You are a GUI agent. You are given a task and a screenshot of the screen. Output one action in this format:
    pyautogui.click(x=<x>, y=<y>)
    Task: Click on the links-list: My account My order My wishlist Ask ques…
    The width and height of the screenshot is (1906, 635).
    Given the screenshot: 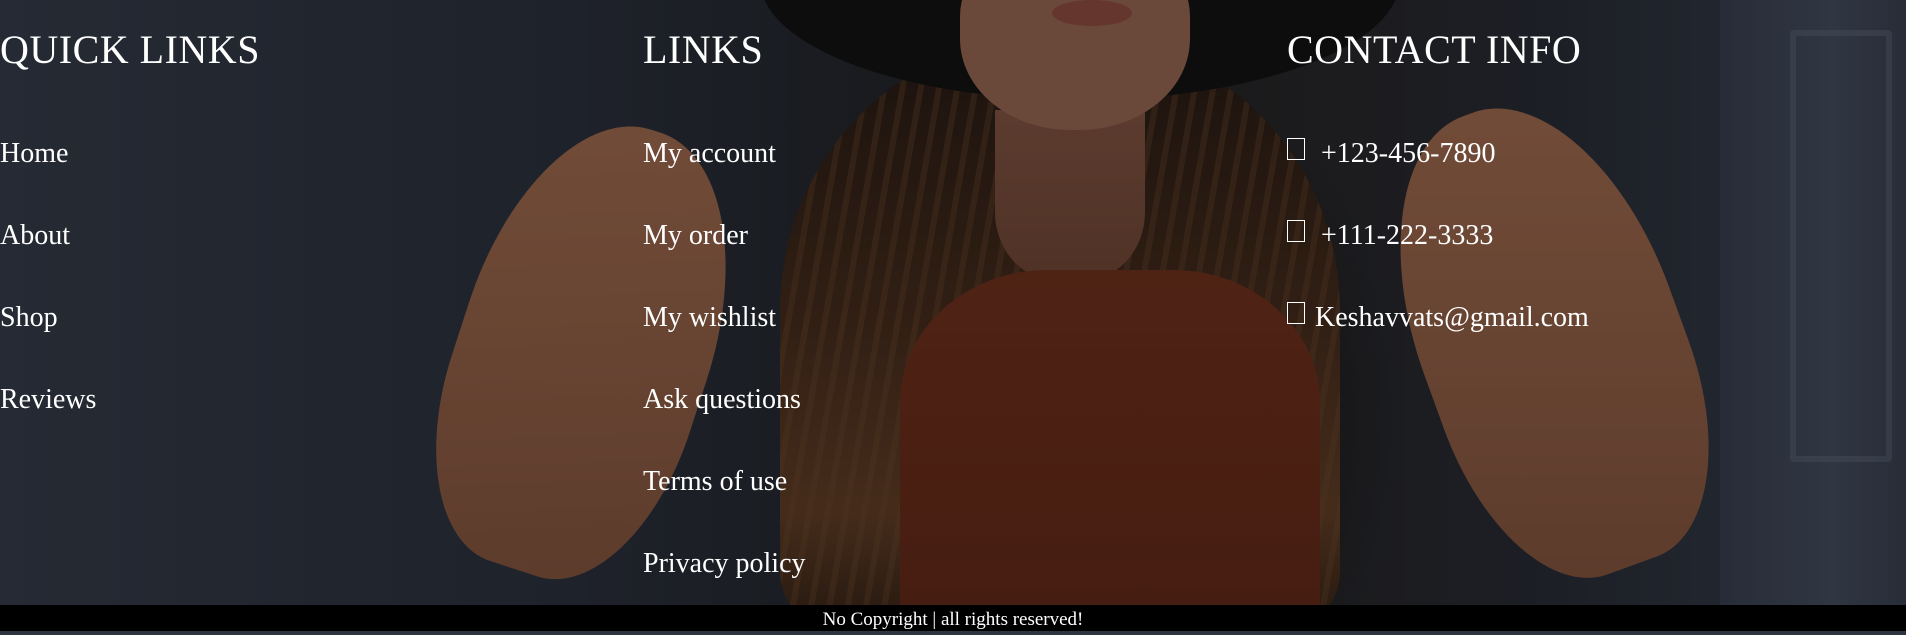 What is the action you would take?
    pyautogui.click(x=724, y=379)
    